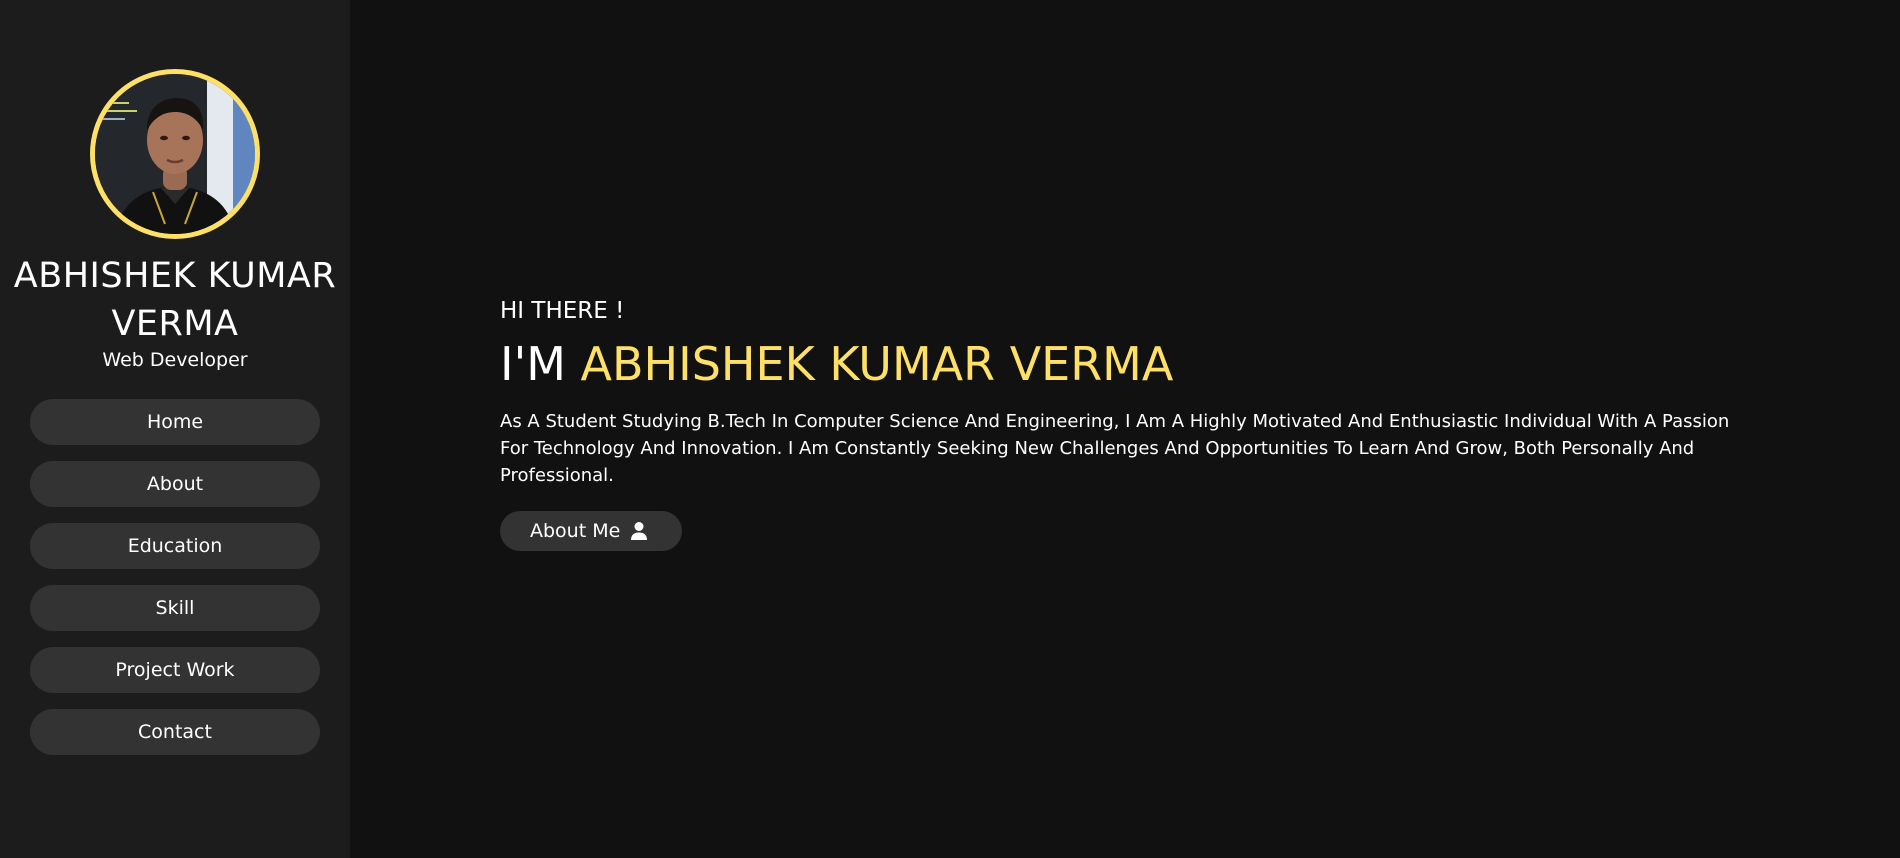 The image size is (1900, 858). I want to click on about-me-label: About Me, so click(575, 531).